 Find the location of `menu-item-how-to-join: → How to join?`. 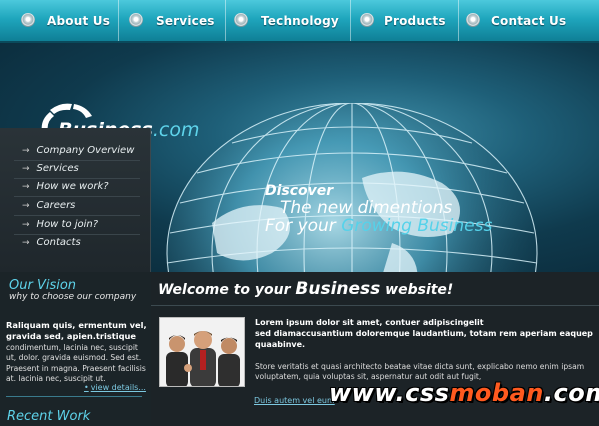

menu-item-how-to-join: → How to join? is located at coordinates (60, 224).